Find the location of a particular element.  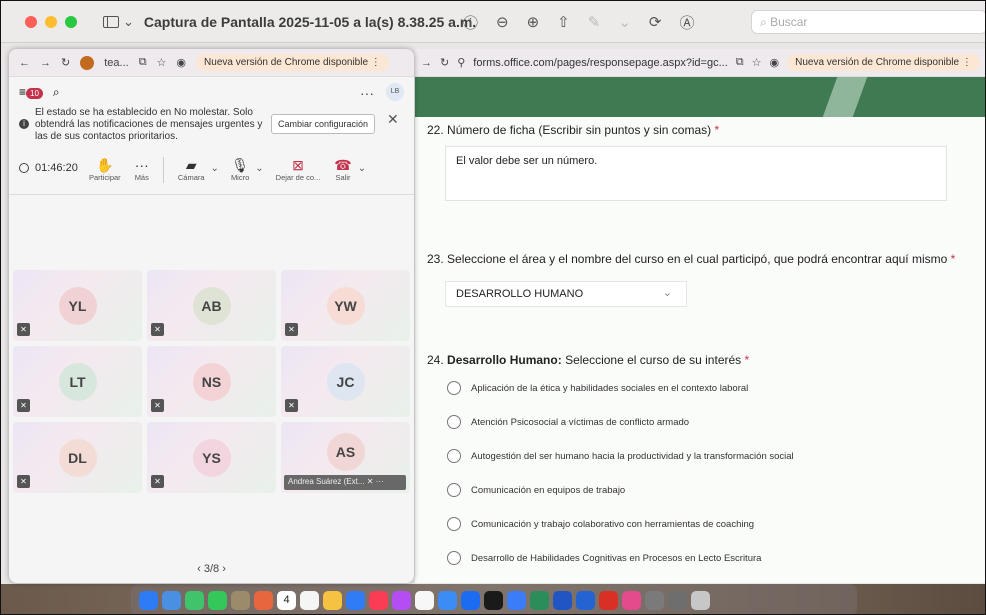

zoom-in-icon: ⊕ is located at coordinates (533, 22).